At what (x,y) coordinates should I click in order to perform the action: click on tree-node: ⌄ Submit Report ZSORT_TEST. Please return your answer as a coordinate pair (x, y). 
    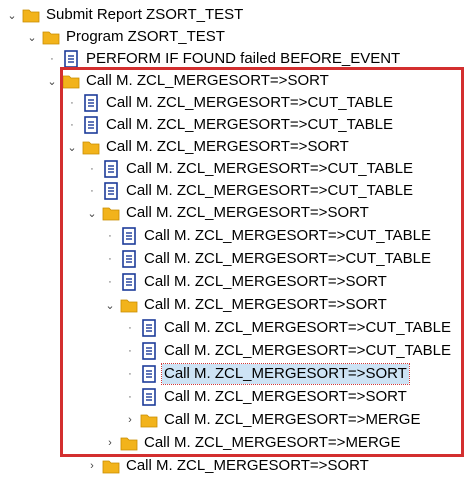
    Looking at the image, I should click on (125, 15).